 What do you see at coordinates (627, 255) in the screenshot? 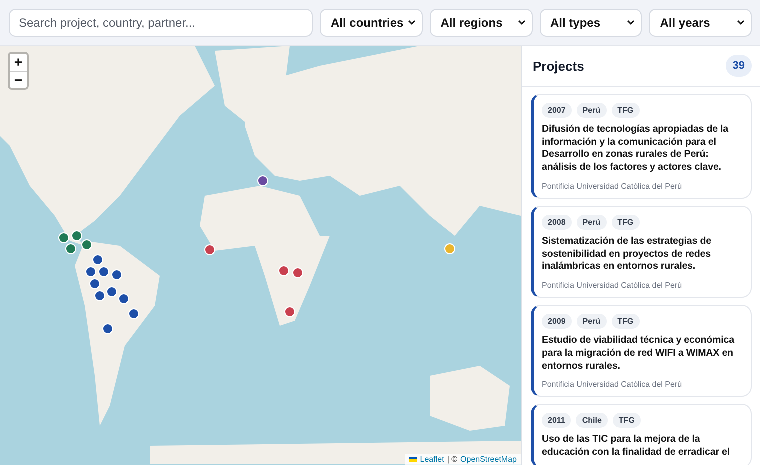
I see `project-title: Sistematización de las estrategias de sostenibilidad en proyectos de redes inalámbricas en entornos rurales.` at bounding box center [627, 255].